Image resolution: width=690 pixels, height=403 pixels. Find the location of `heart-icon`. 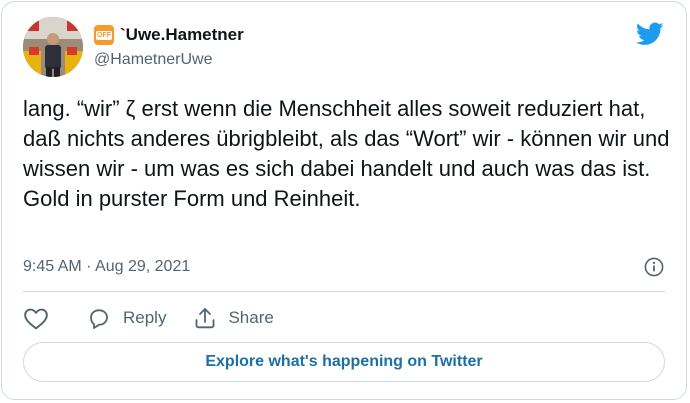

heart-icon is located at coordinates (36, 319).